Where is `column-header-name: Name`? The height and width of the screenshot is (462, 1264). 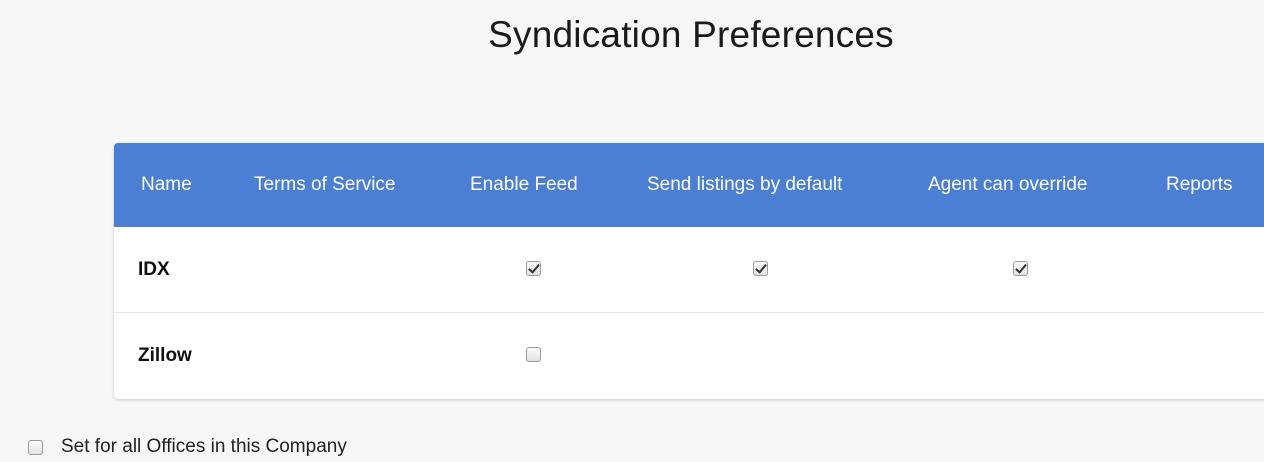
column-header-name: Name is located at coordinates (166, 184).